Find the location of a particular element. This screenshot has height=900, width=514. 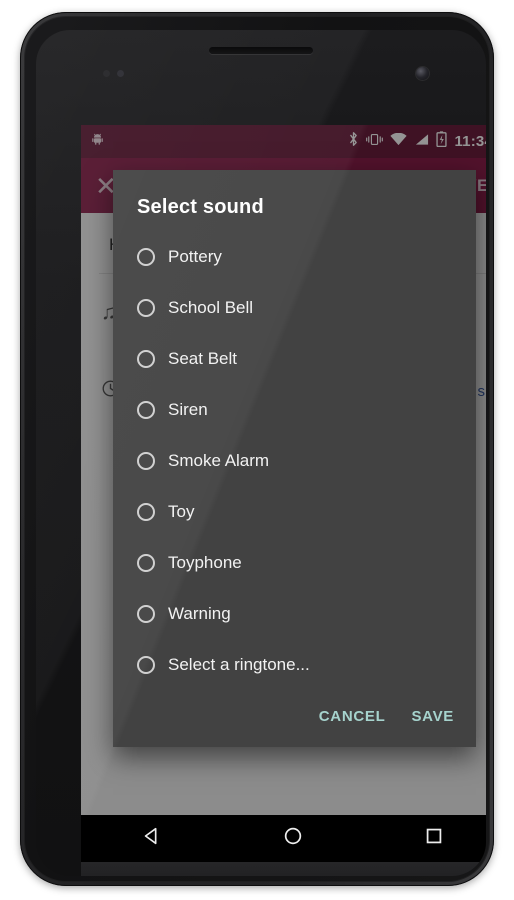

back-icon is located at coordinates (152, 838).